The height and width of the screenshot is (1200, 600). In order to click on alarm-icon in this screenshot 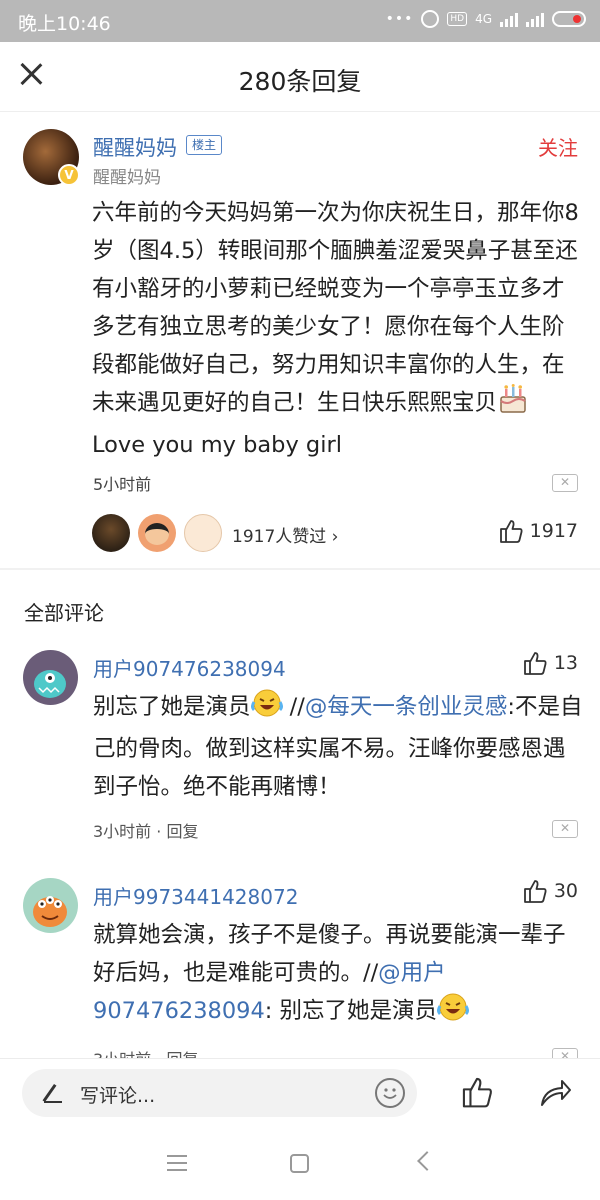, I will do `click(430, 19)`.